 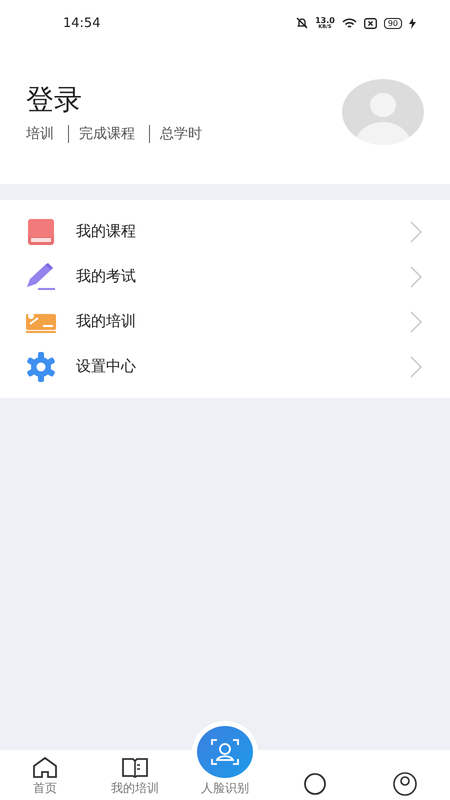 What do you see at coordinates (225, 366) in the screenshot?
I see `menu-item: 设置中心` at bounding box center [225, 366].